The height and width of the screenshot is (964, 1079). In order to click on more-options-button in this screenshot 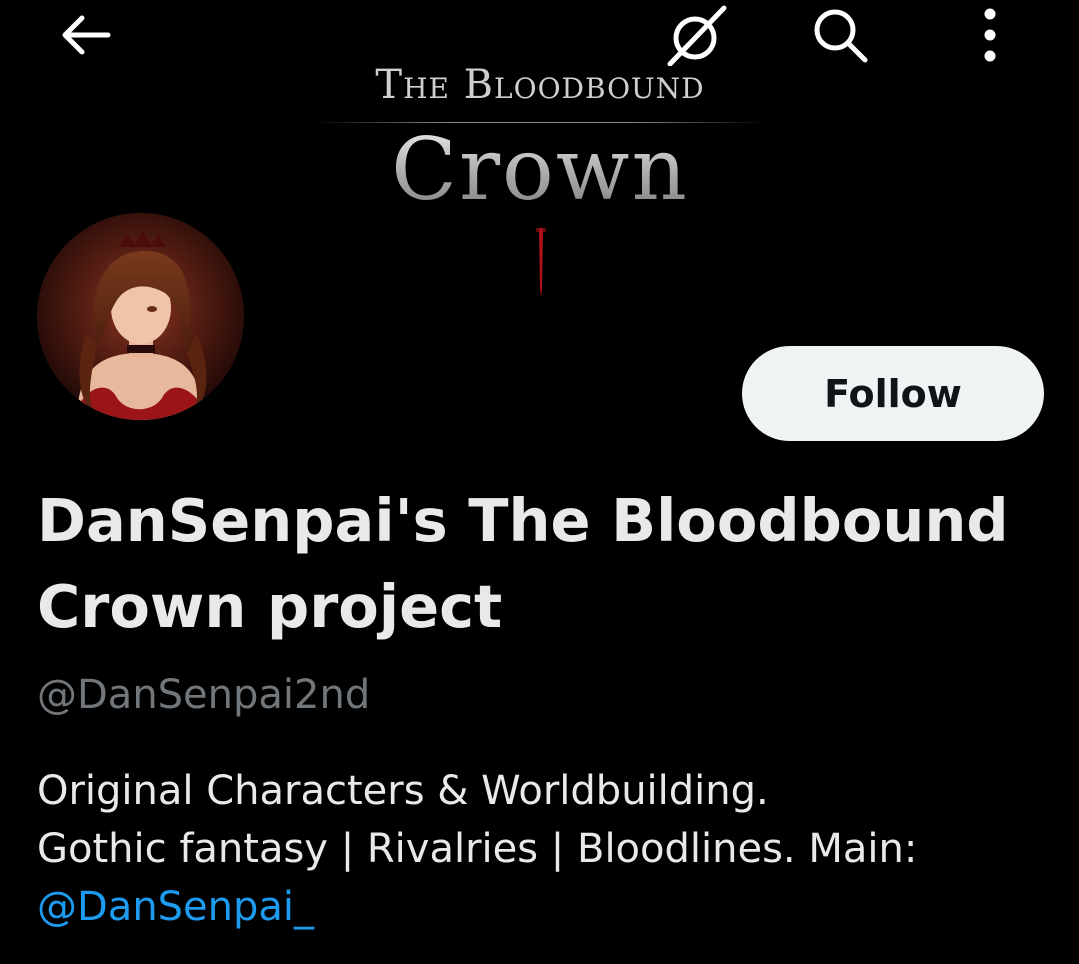, I will do `click(990, 35)`.